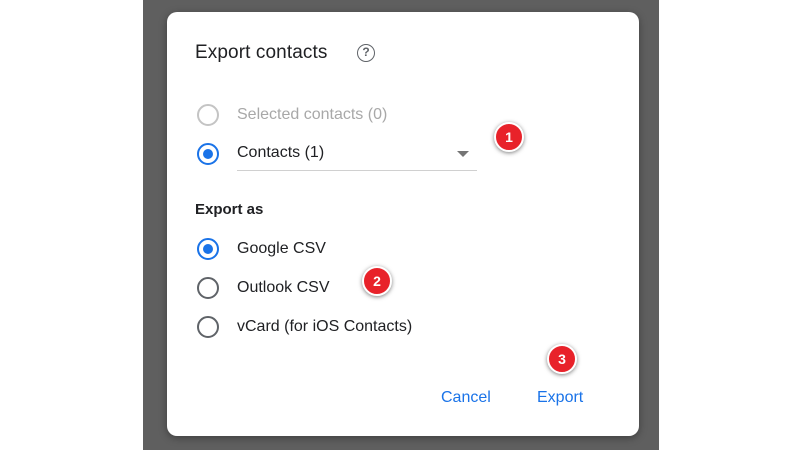 The width and height of the screenshot is (800, 450). I want to click on export-as-heading: Export as, so click(229, 209).